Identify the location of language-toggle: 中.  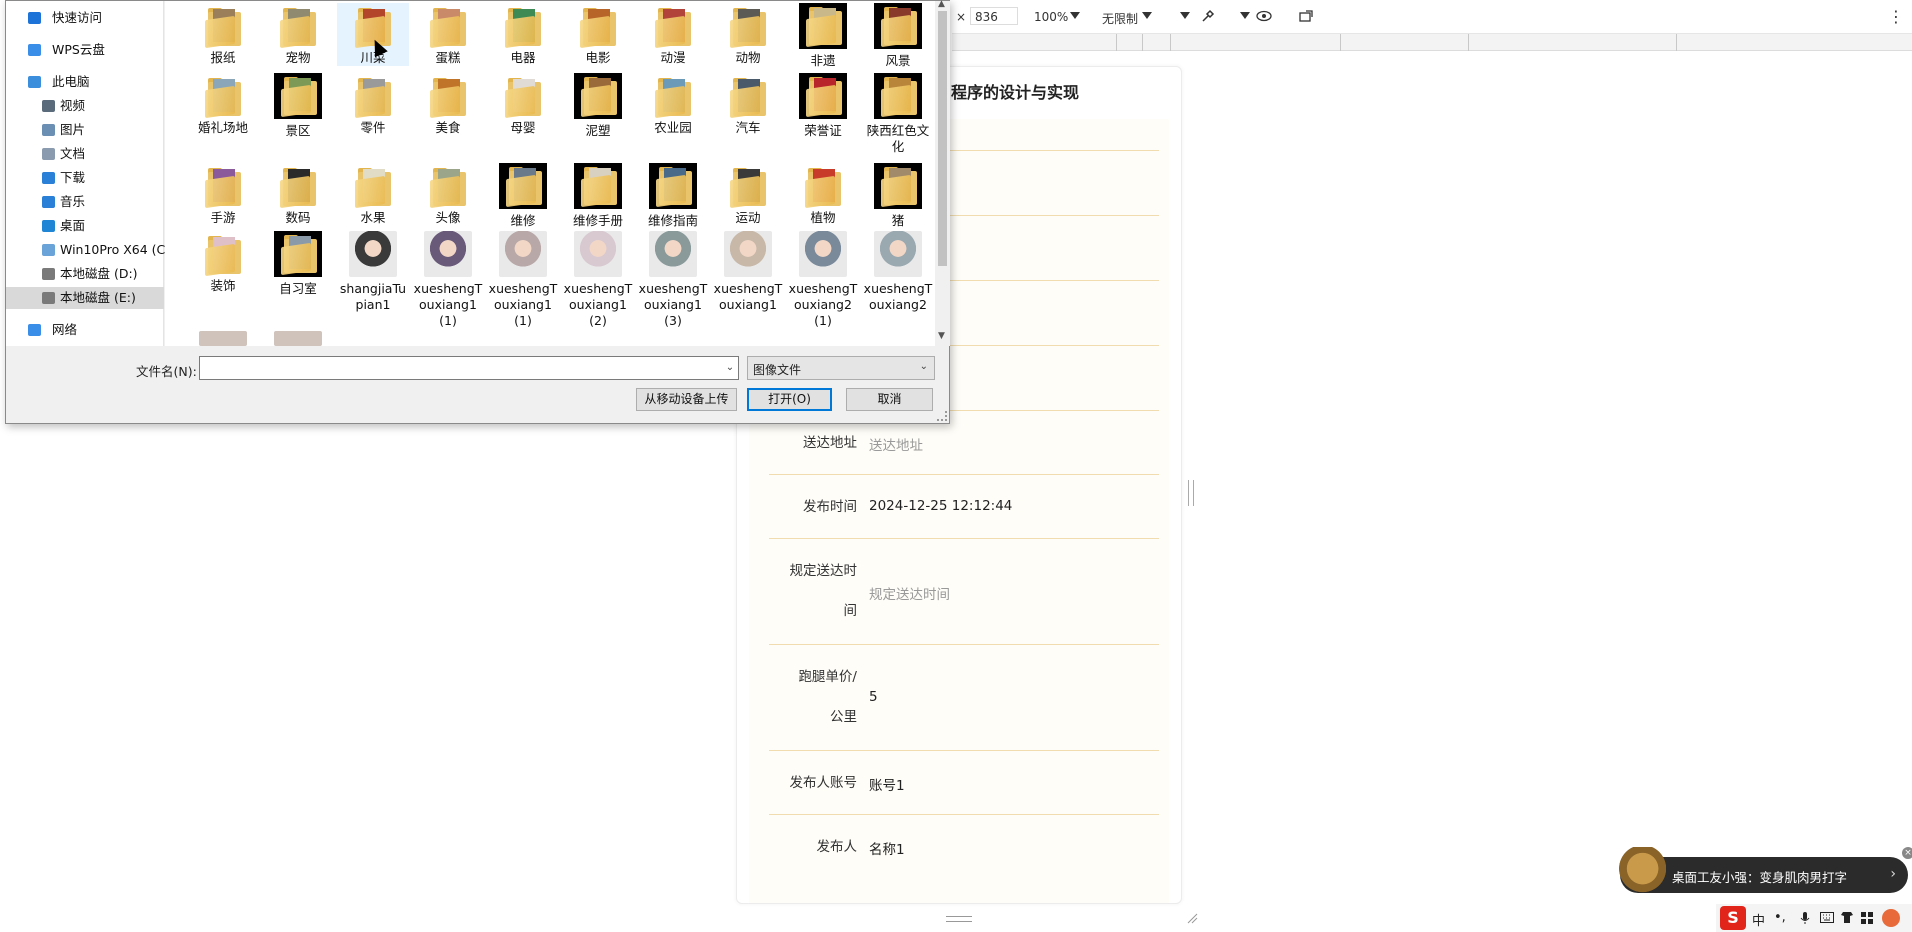
(1758, 919).